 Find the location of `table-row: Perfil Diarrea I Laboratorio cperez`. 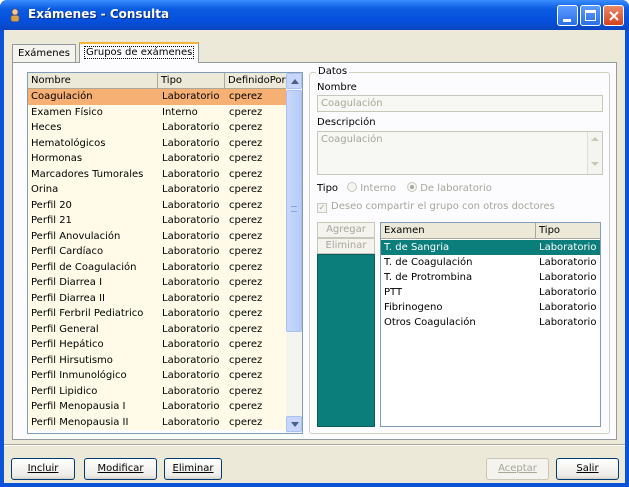

table-row: Perfil Diarrea I Laboratorio cperez is located at coordinates (157, 283).